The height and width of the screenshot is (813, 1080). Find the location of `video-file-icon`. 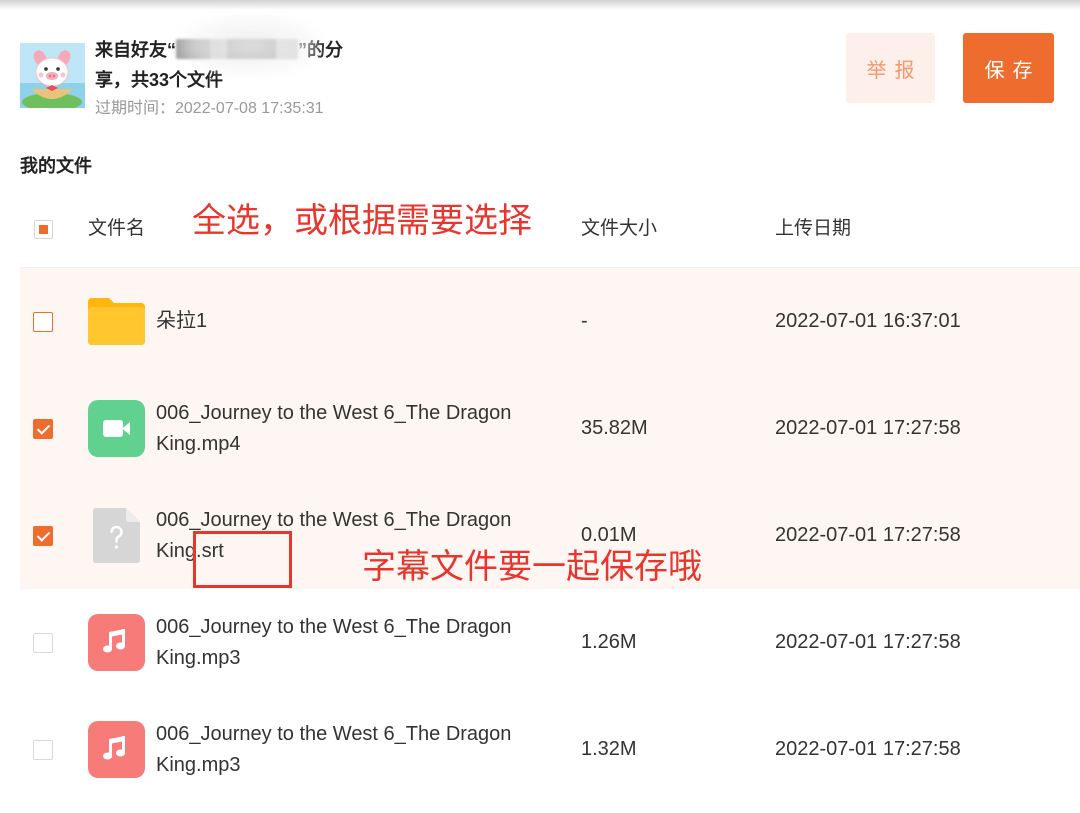

video-file-icon is located at coordinates (116, 428).